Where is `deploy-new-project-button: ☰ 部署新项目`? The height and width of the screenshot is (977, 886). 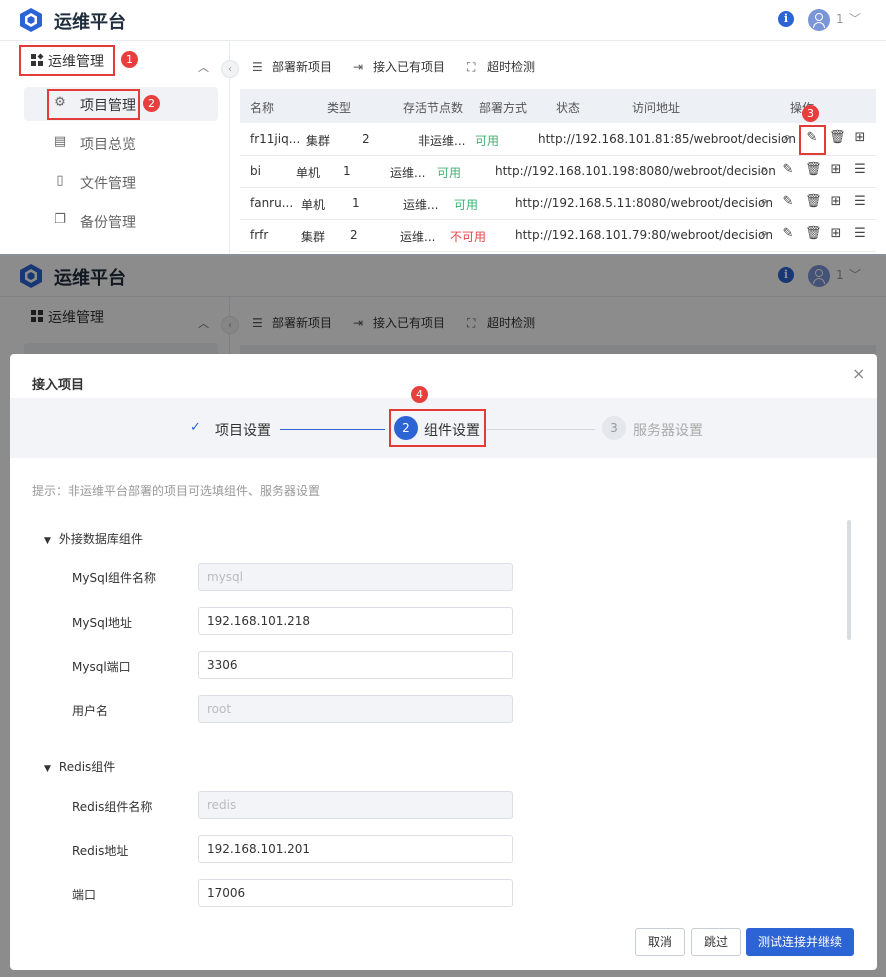 deploy-new-project-button: ☰ 部署新项目 is located at coordinates (292, 66).